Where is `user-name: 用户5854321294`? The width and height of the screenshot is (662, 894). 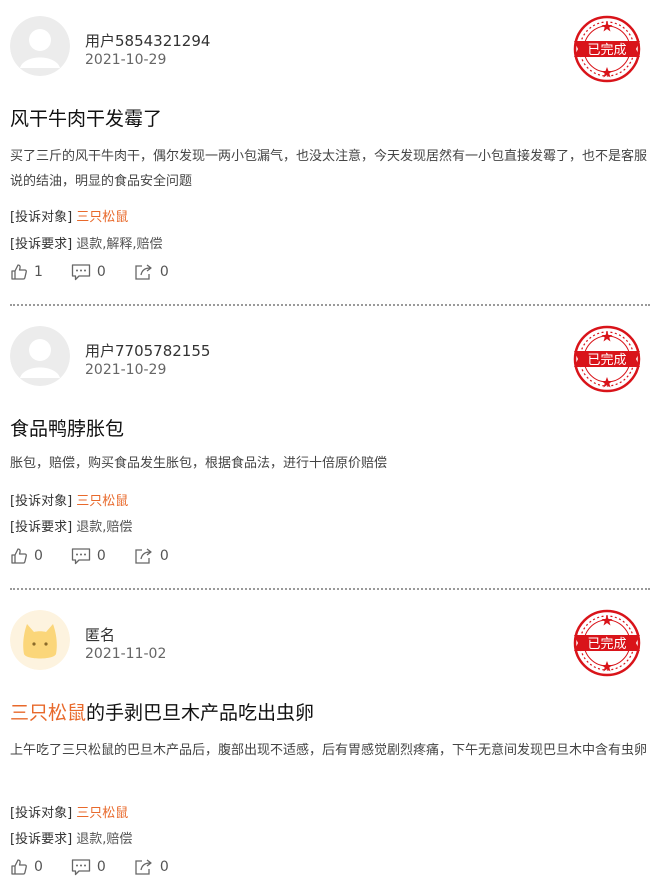
user-name: 用户5854321294 is located at coordinates (147, 40).